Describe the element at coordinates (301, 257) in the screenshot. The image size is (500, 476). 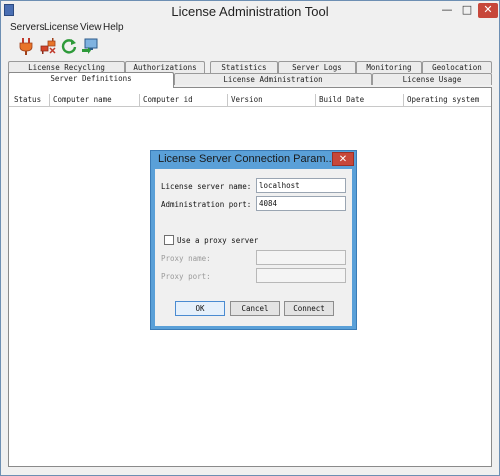
I see `proxy-name-field` at that location.